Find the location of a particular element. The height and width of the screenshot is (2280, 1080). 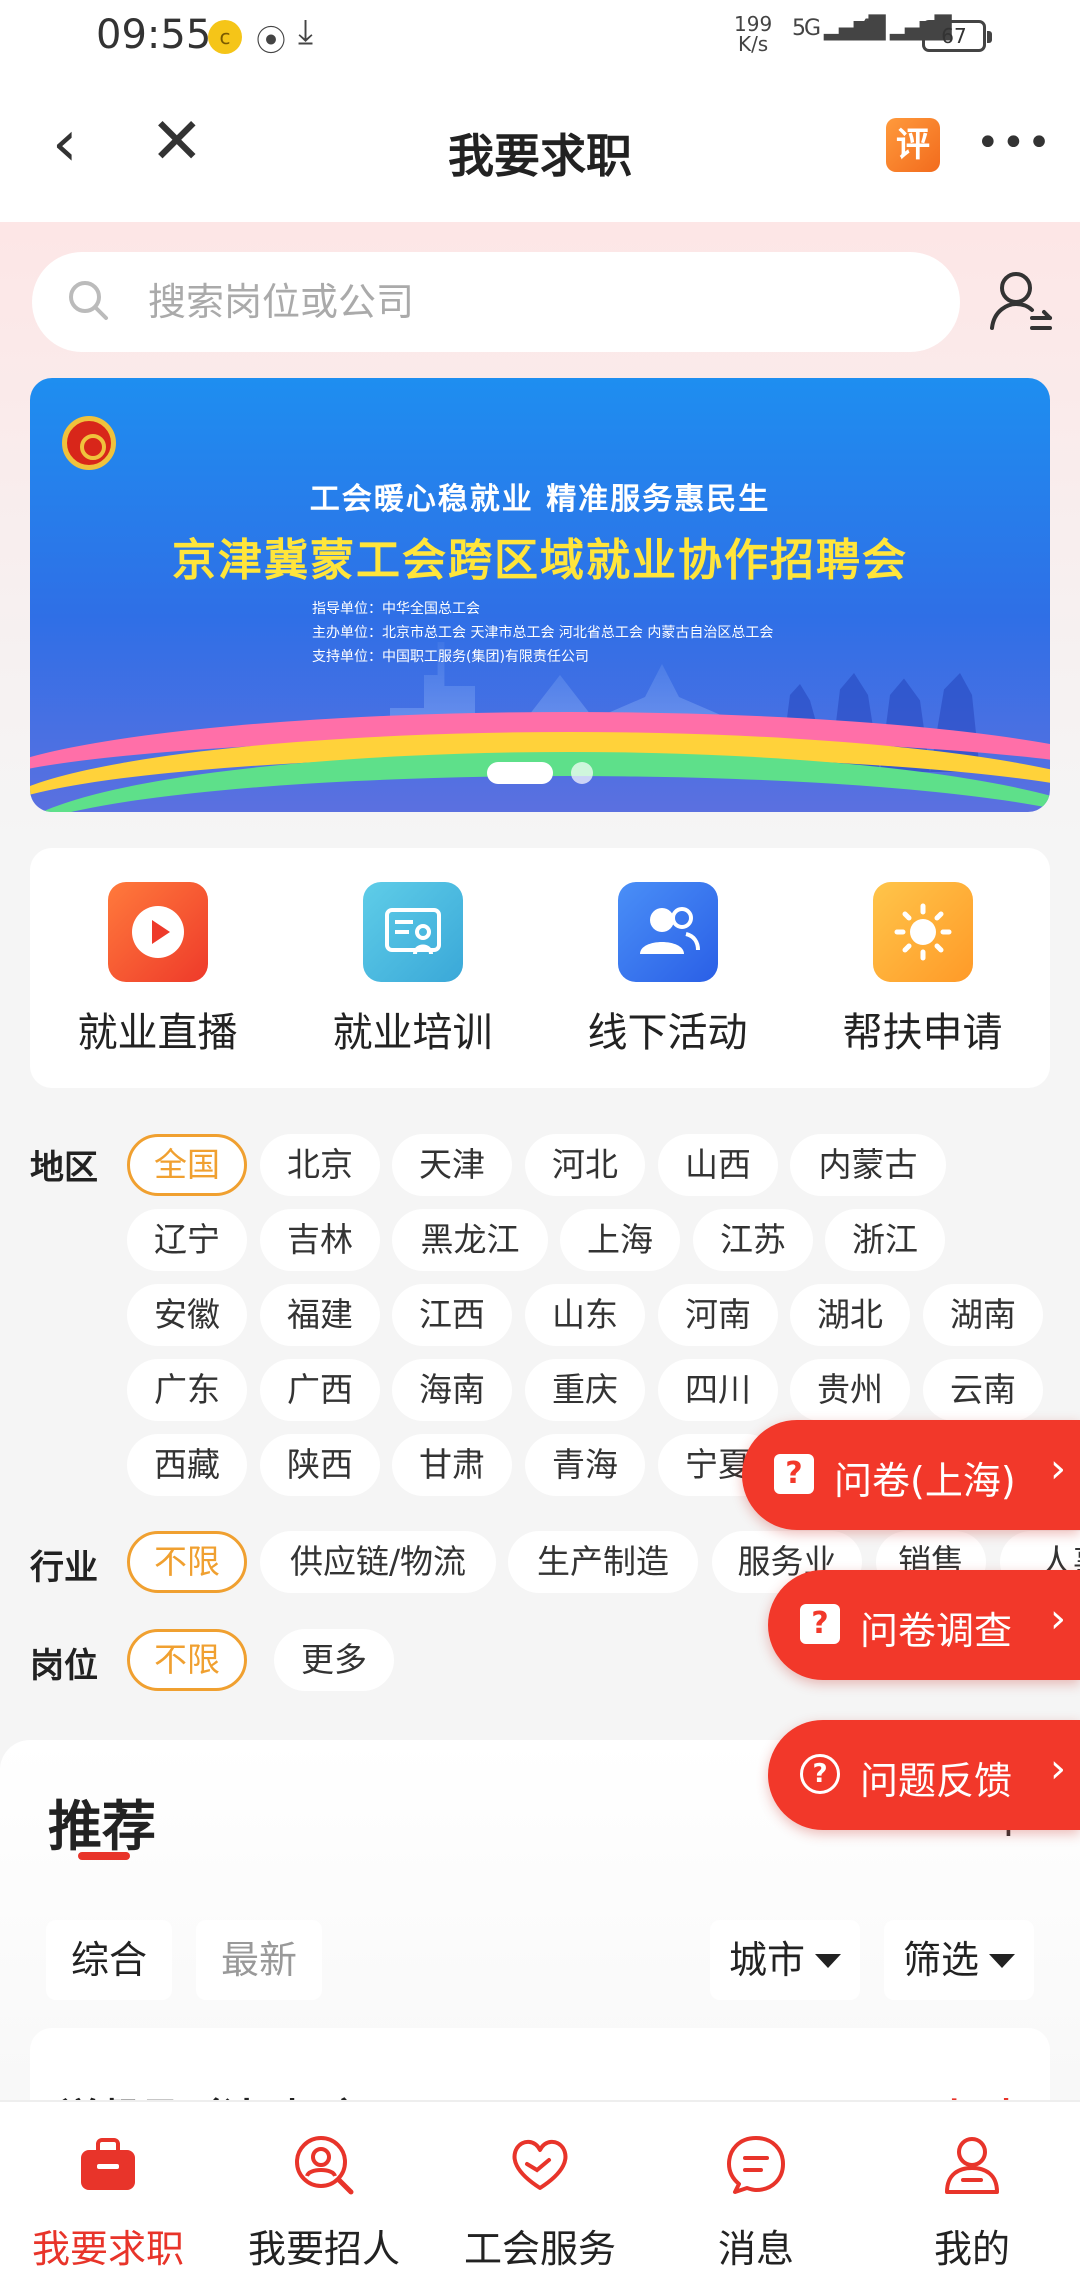

industry-chip: 生产制造 is located at coordinates (603, 1562).